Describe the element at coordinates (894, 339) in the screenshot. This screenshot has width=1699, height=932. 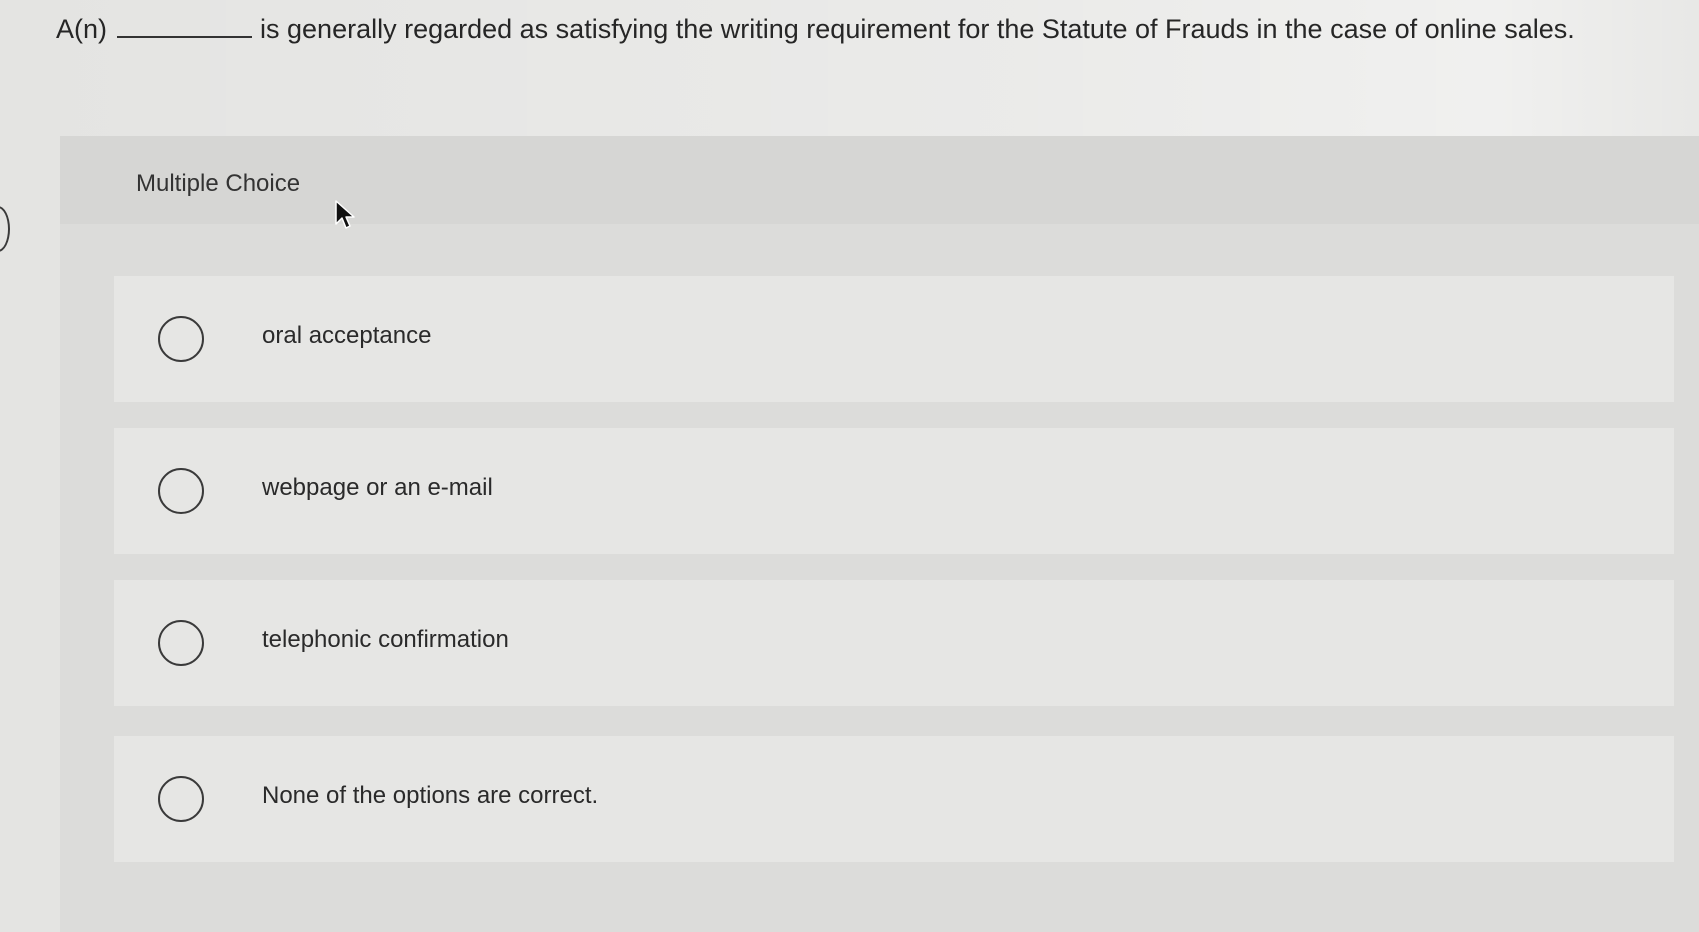
I see `option-oral-acceptance: oral acceptance` at that location.